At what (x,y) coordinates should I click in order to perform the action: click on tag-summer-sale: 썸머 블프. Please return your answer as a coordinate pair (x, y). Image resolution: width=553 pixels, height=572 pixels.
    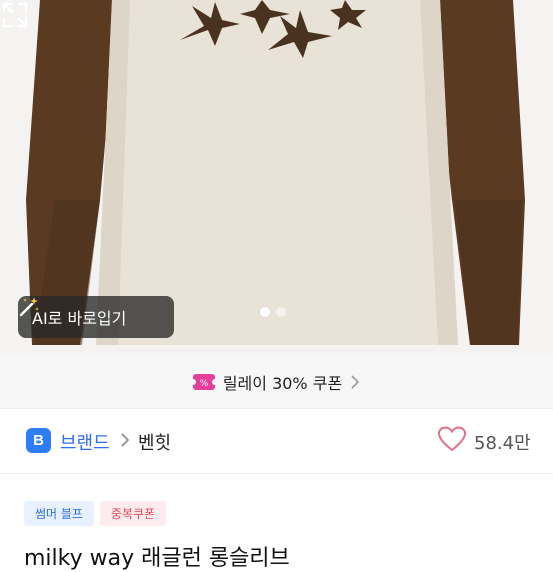
    Looking at the image, I should click on (59, 513).